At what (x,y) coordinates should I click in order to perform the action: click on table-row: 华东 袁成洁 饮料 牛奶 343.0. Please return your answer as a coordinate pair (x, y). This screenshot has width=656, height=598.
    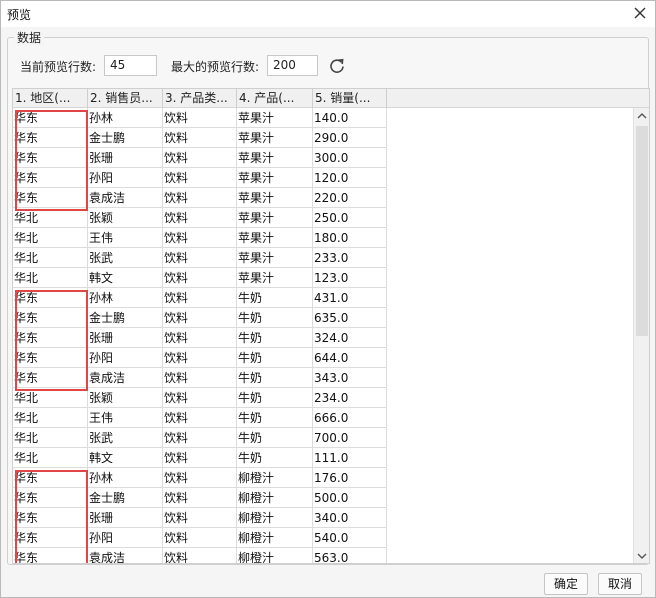
    Looking at the image, I should click on (200, 378).